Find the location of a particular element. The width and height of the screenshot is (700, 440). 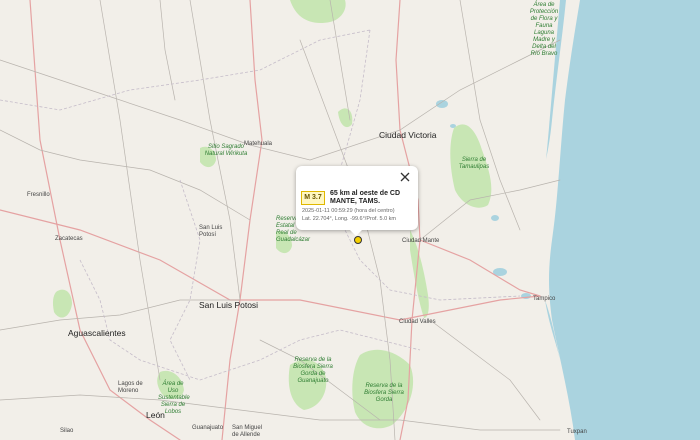

event-coordinates: Lat. 22.704°, Long. -99.6°/Prof. 5.0 km is located at coordinates (349, 219).